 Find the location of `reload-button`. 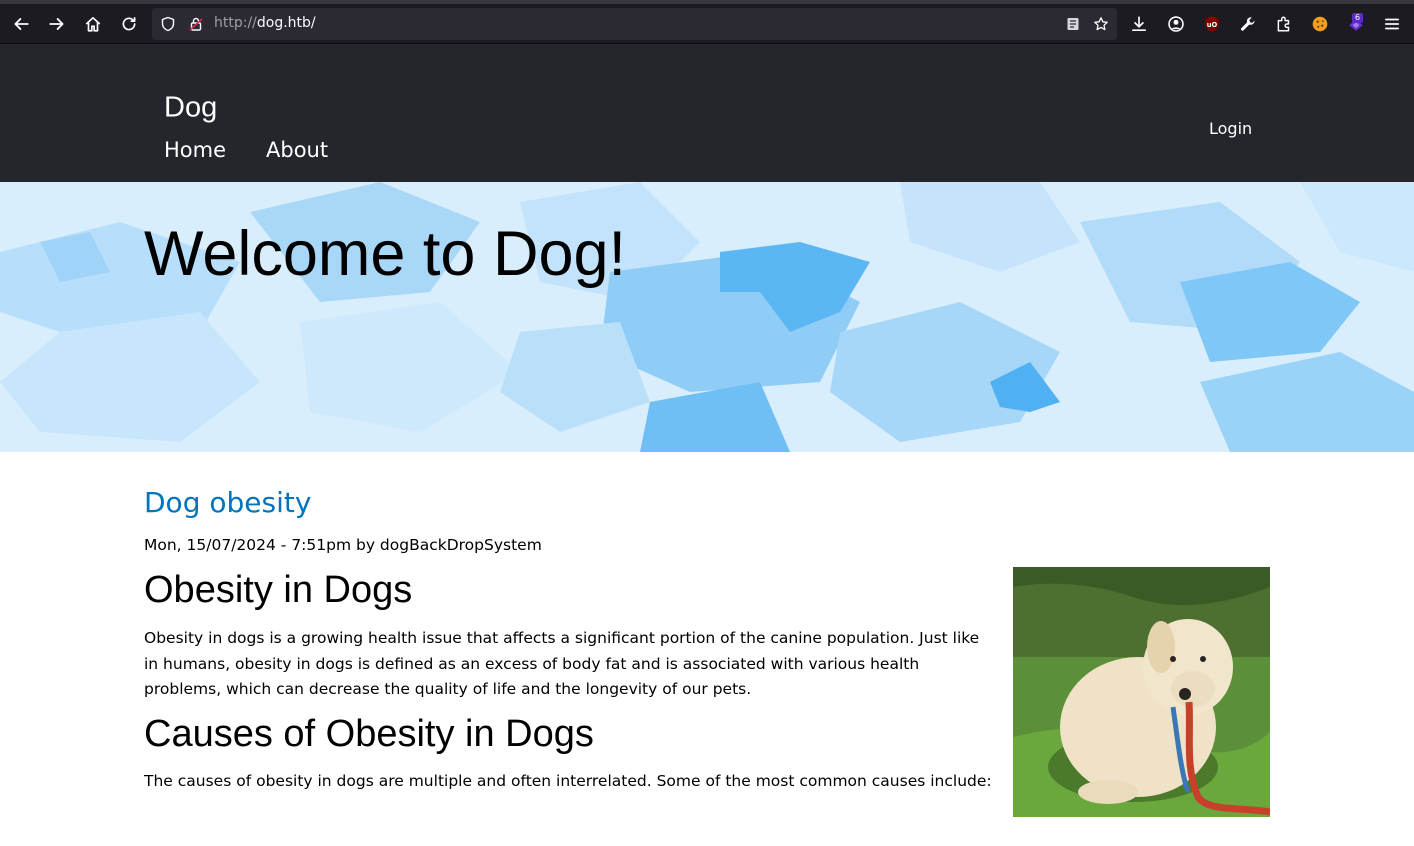

reload-button is located at coordinates (129, 24).